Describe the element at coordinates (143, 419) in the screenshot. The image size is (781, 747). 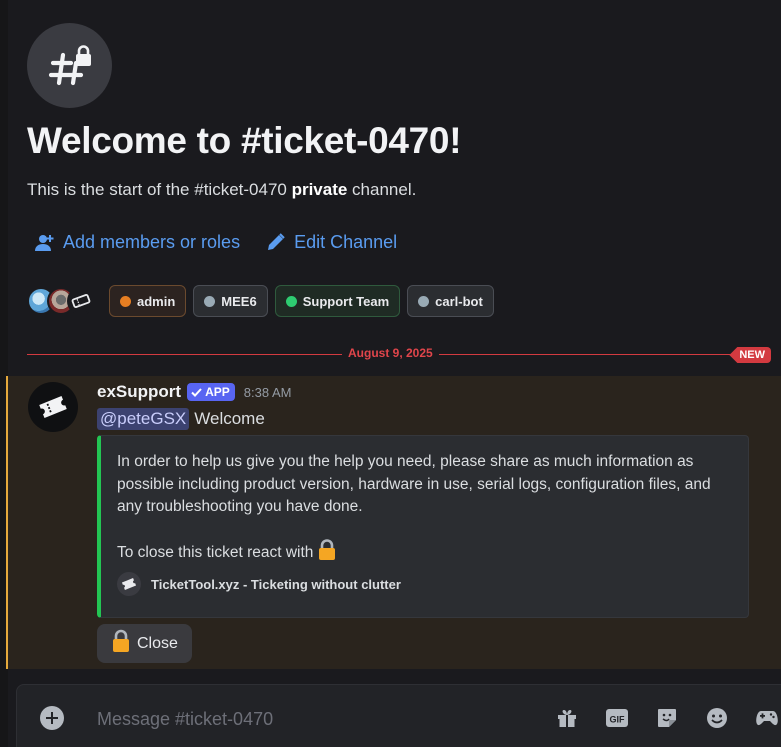
I see `user-mention: @peteGSX` at that location.